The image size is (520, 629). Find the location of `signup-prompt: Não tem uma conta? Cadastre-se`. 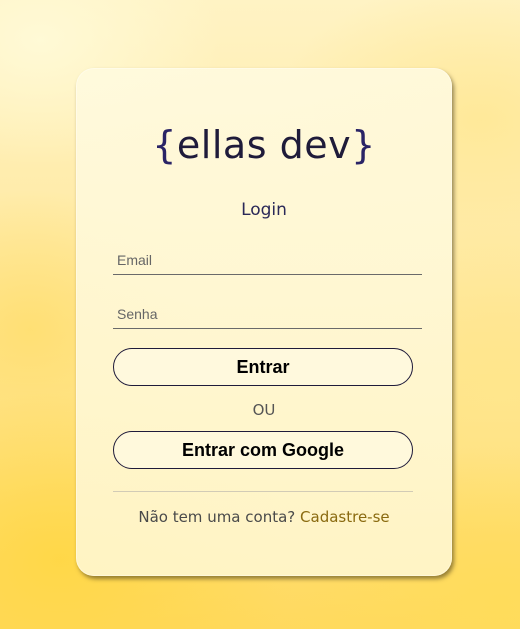

signup-prompt: Não tem uma conta? Cadastre-se is located at coordinates (264, 517).